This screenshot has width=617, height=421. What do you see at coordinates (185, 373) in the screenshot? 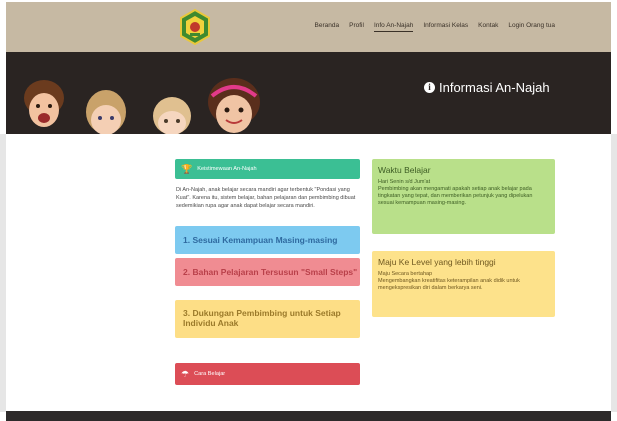
I see `umbrella-icon: ☂` at bounding box center [185, 373].